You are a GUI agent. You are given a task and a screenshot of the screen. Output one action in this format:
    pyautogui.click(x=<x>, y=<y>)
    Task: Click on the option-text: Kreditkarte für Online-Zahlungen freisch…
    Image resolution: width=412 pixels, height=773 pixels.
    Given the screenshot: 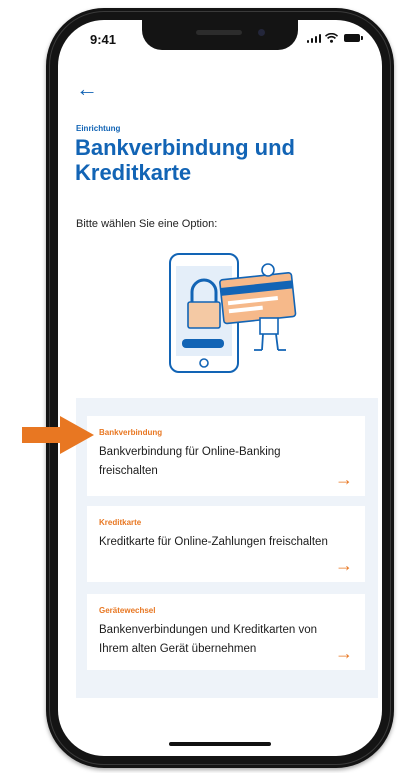 What is the action you would take?
    pyautogui.click(x=213, y=542)
    